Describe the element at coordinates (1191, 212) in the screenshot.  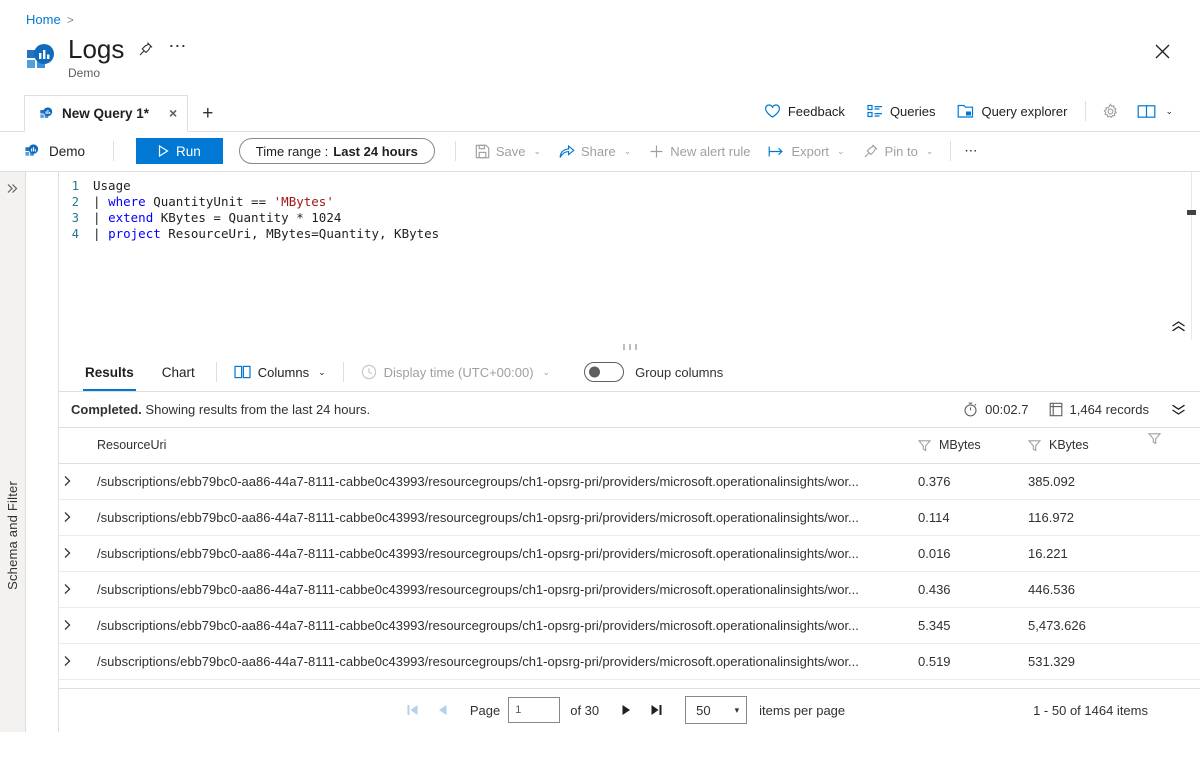
I see `editor-scrollbar-thumb` at that location.